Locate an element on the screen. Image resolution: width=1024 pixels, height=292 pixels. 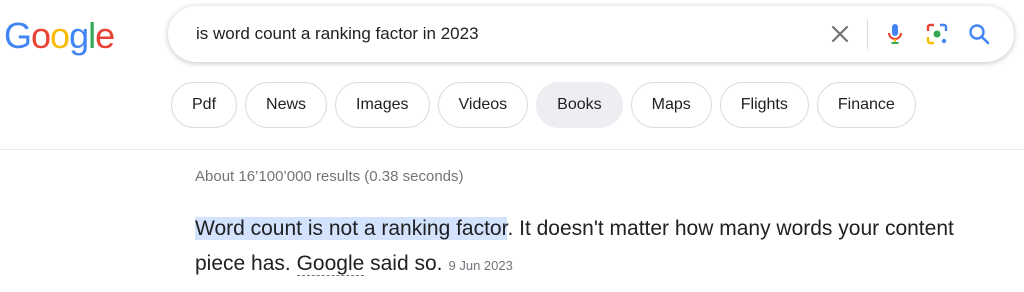
search-icon is located at coordinates (979, 34).